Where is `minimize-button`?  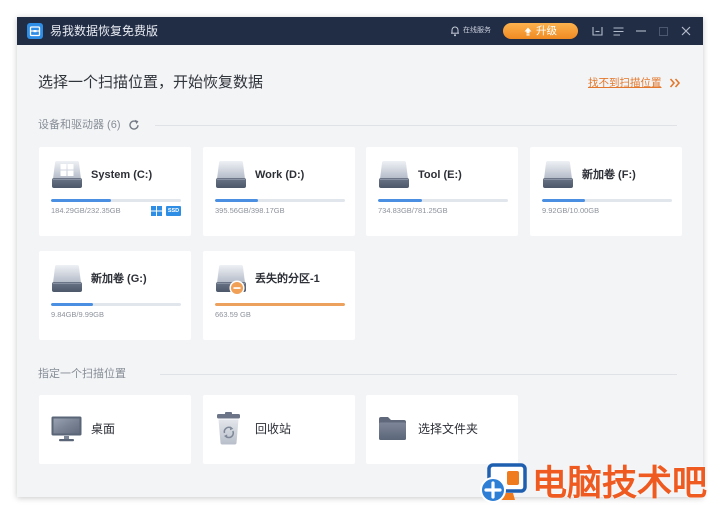
minimize-button is located at coordinates (641, 31).